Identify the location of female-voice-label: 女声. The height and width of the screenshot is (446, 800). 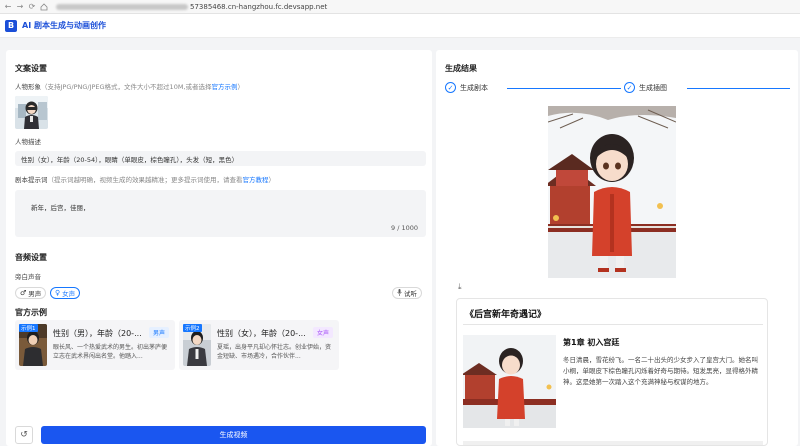
(69, 294).